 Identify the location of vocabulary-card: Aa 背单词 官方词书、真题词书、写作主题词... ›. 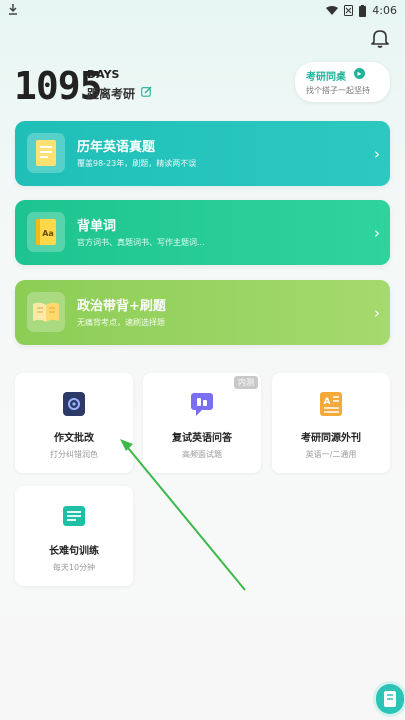
(202, 232).